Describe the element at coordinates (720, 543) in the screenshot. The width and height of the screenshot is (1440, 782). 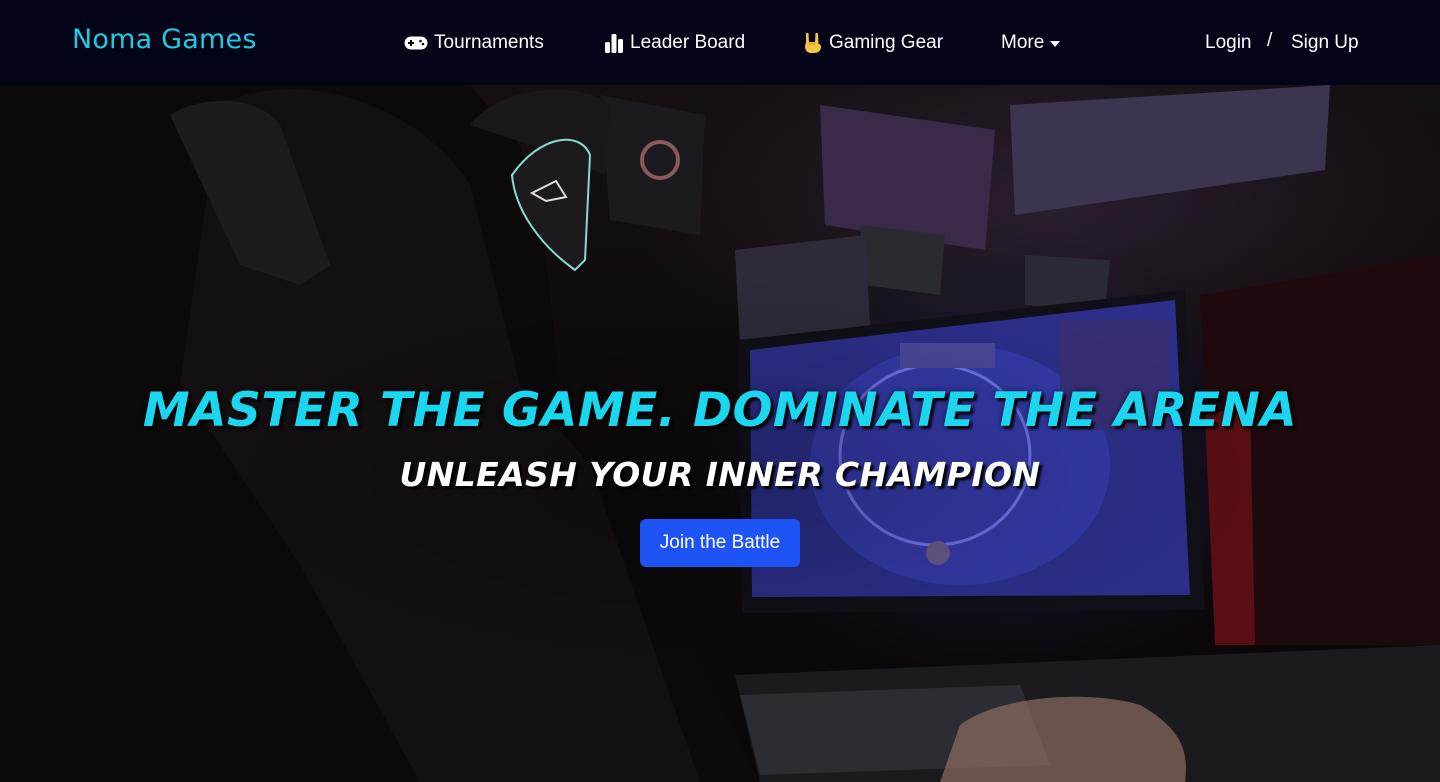
I see `join-battle-button: Join the Battle` at that location.